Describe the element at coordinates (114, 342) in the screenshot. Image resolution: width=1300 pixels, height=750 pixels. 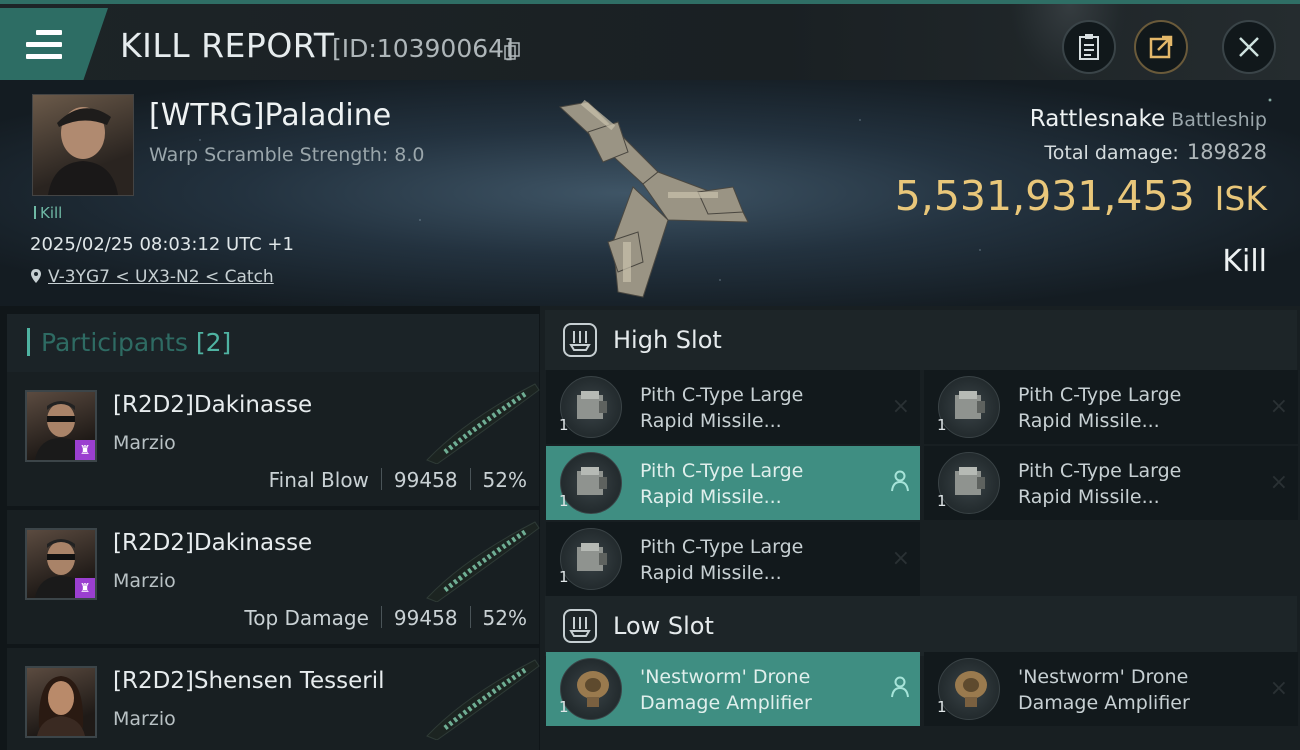
I see `participants-label: Participants` at that location.